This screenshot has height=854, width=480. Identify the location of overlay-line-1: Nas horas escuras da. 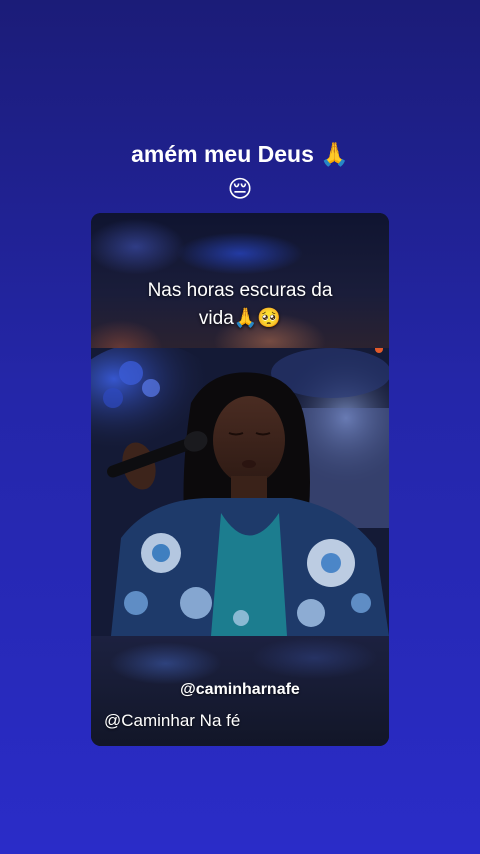
(240, 290).